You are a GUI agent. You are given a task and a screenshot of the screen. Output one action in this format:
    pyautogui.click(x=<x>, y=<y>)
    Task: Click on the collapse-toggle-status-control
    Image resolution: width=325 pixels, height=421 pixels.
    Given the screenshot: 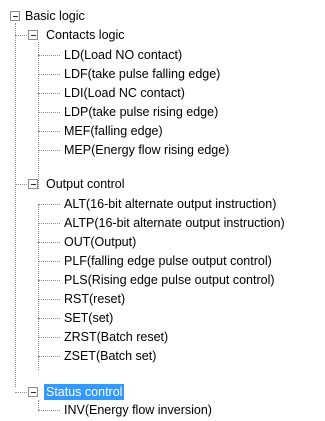 What is the action you would take?
    pyautogui.click(x=33, y=392)
    